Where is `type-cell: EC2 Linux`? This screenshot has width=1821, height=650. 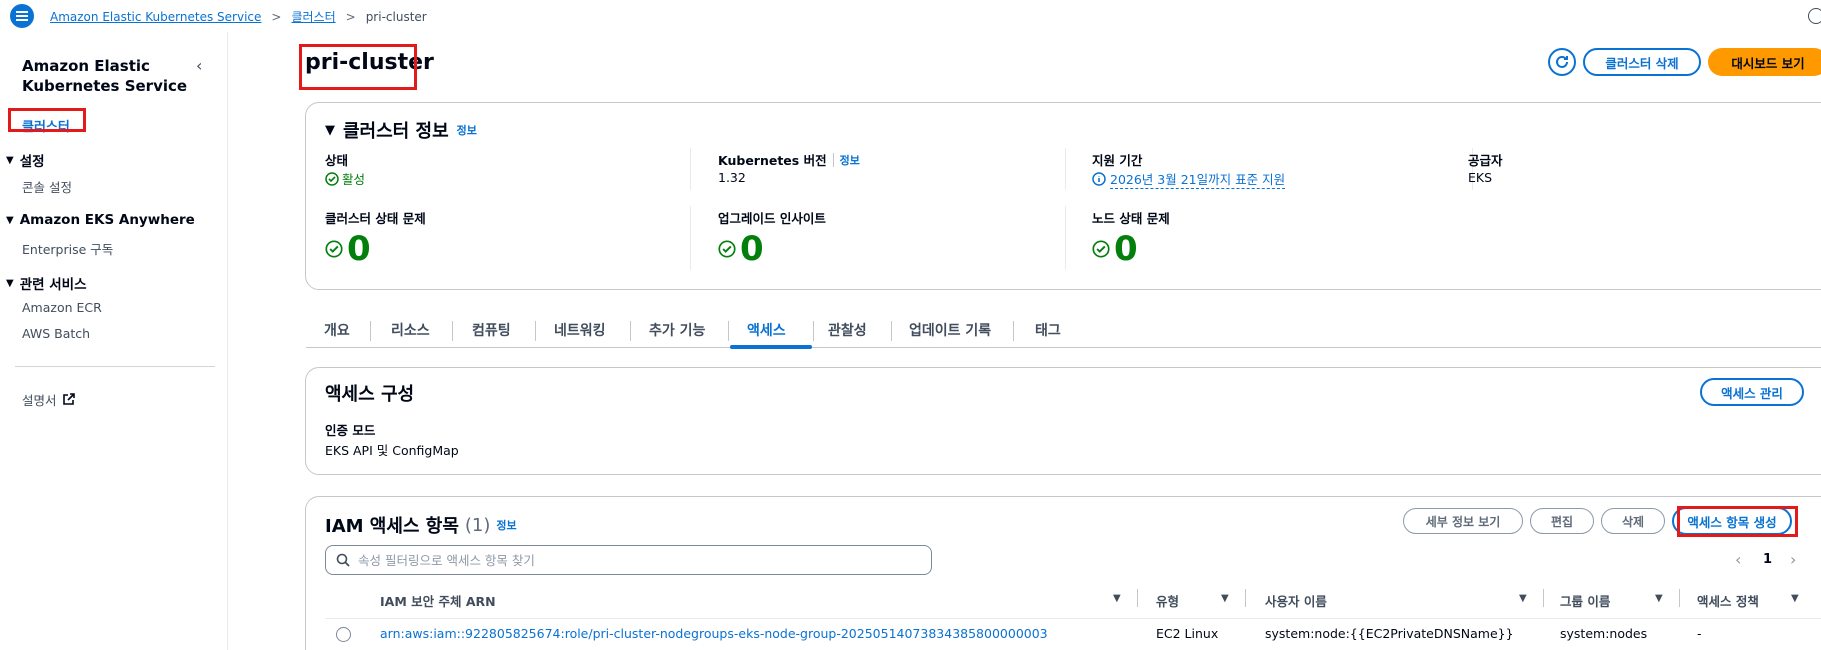 type-cell: EC2 Linux is located at coordinates (1187, 633).